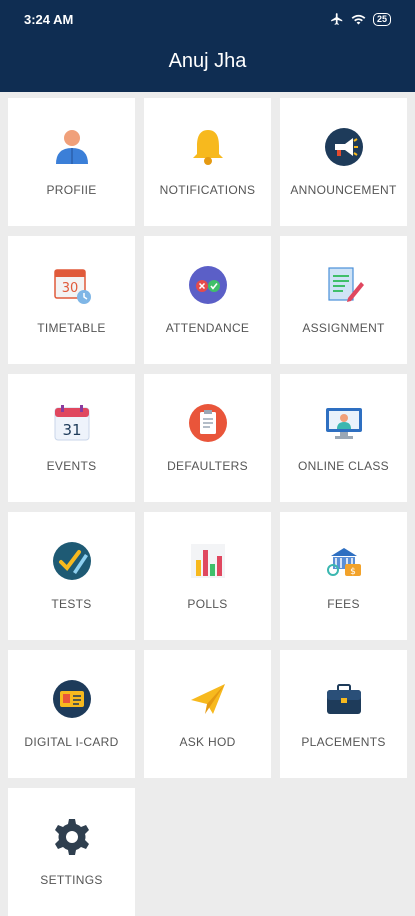 This screenshot has height=916, width=415. Describe the element at coordinates (343, 147) in the screenshot. I see `megaphone-icon` at that location.